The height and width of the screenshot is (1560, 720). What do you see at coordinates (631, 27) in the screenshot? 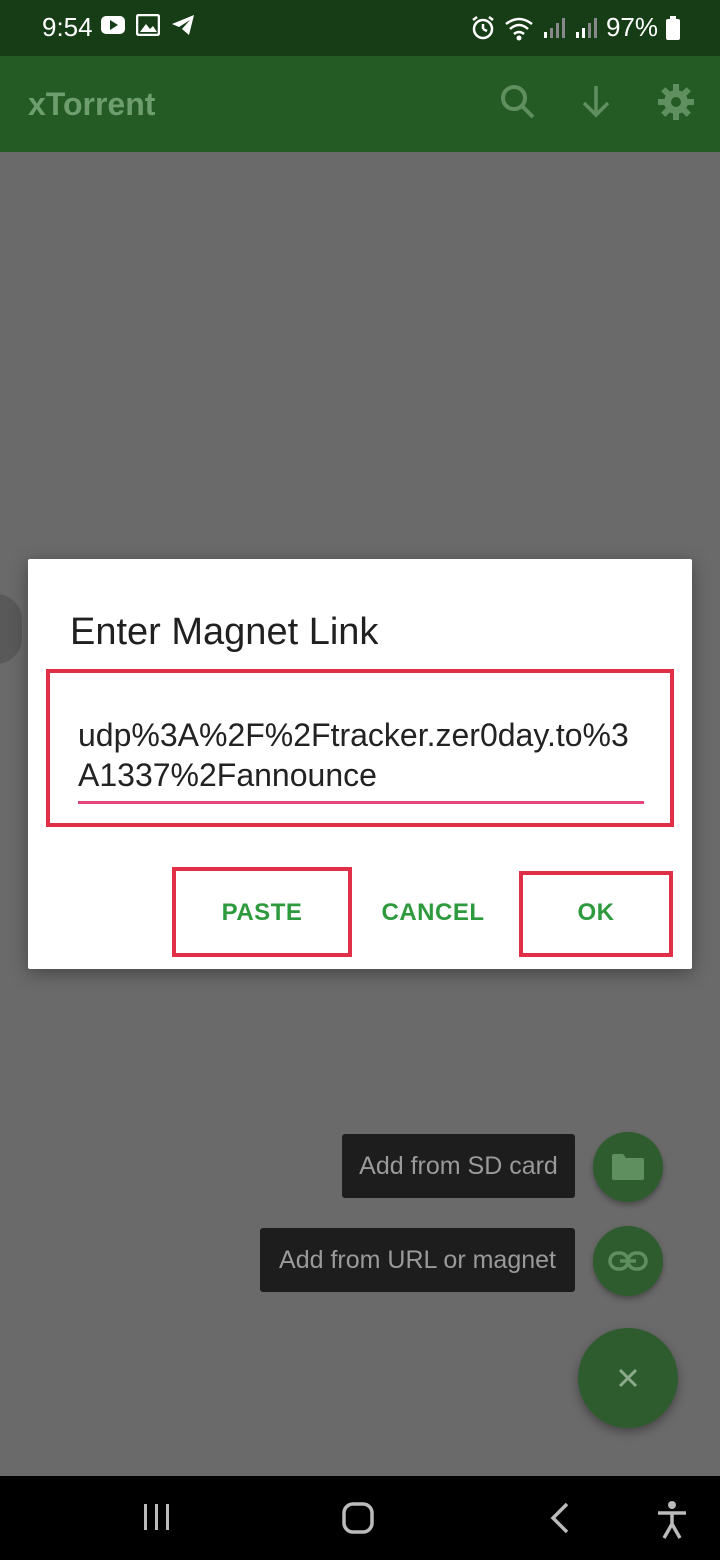
I see `battery-percent: 97%` at bounding box center [631, 27].